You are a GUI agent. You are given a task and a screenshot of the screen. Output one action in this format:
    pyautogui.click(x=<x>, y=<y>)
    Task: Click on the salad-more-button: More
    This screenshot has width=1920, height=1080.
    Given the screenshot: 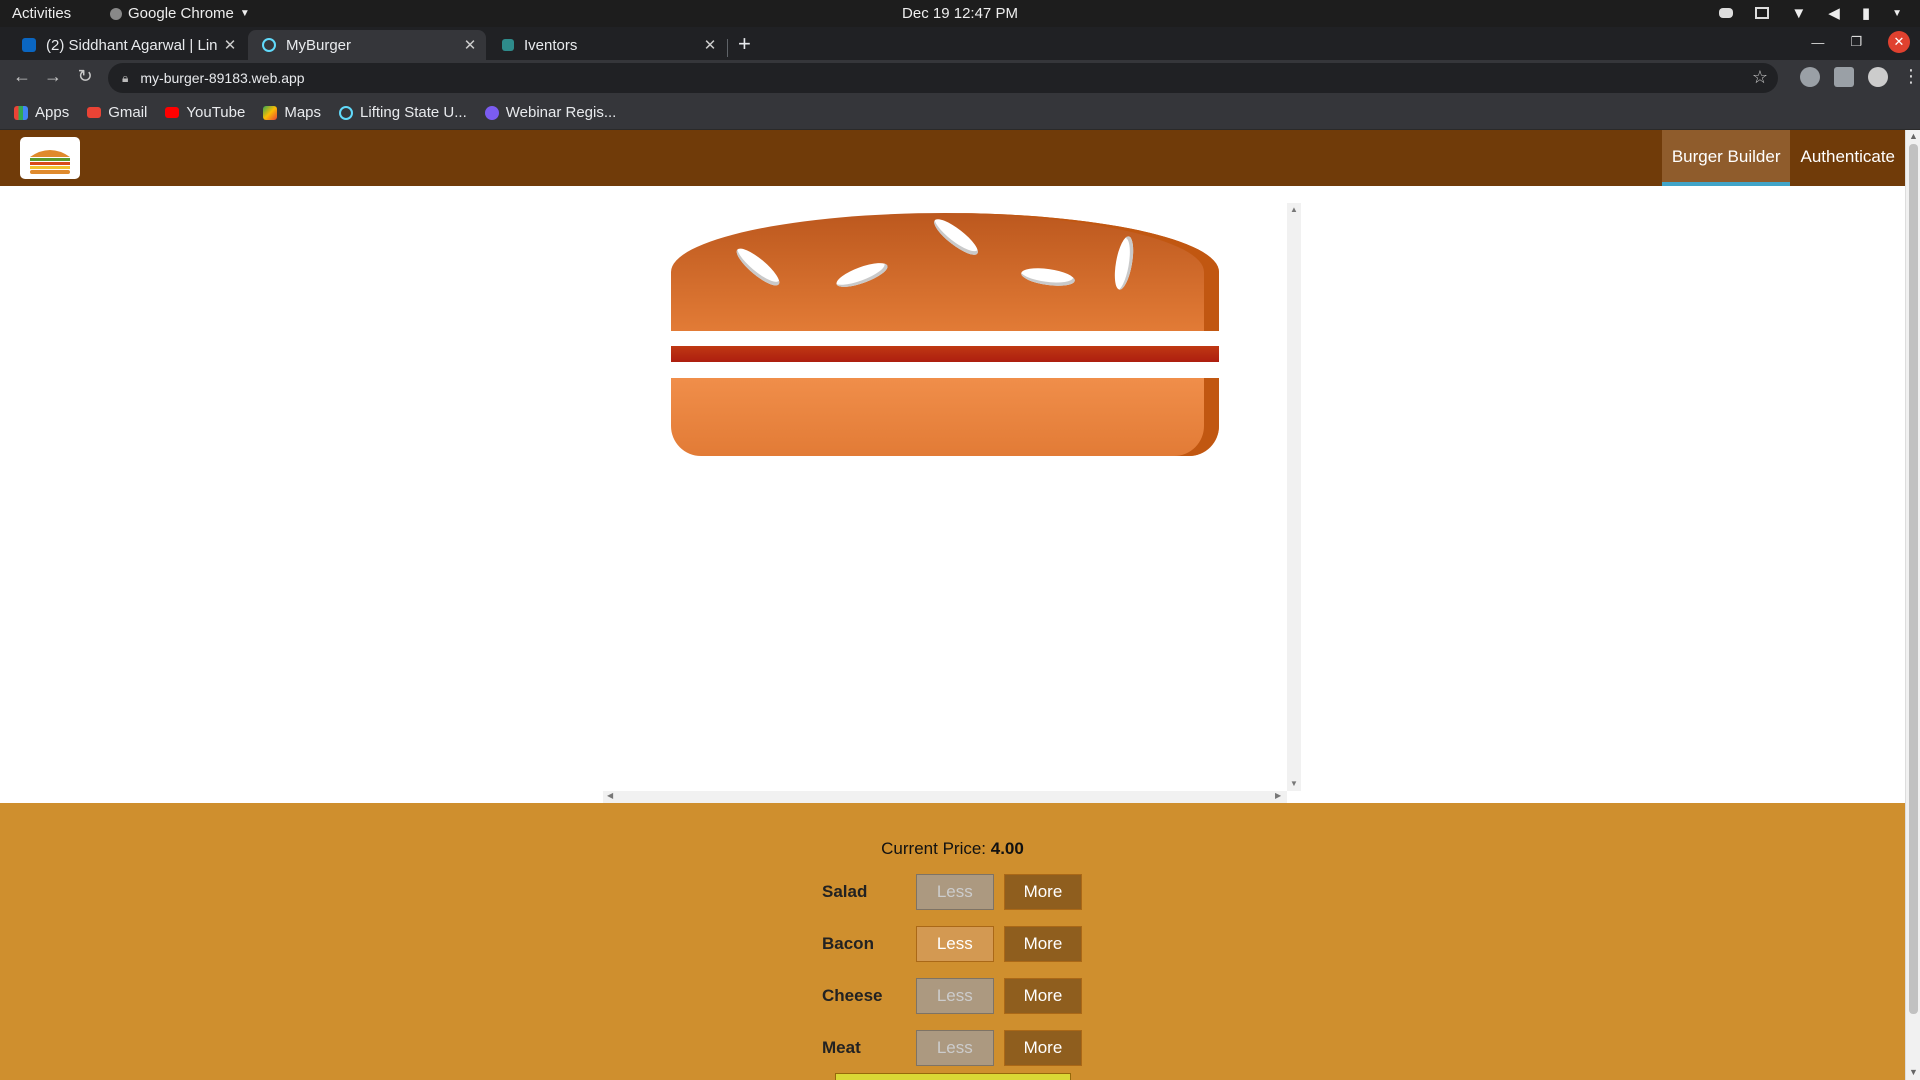 What is the action you would take?
    pyautogui.click(x=1042, y=892)
    